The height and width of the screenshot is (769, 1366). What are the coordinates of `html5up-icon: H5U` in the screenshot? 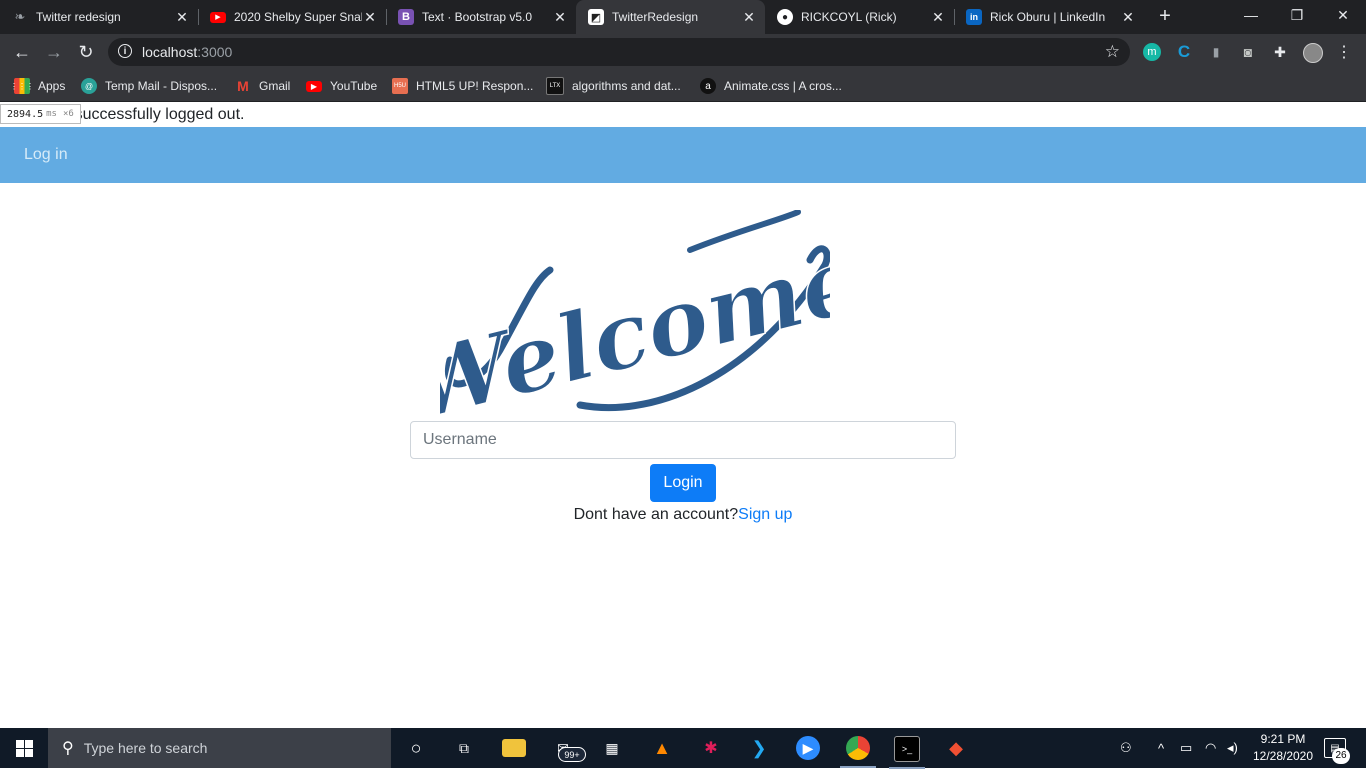 It's located at (400, 86).